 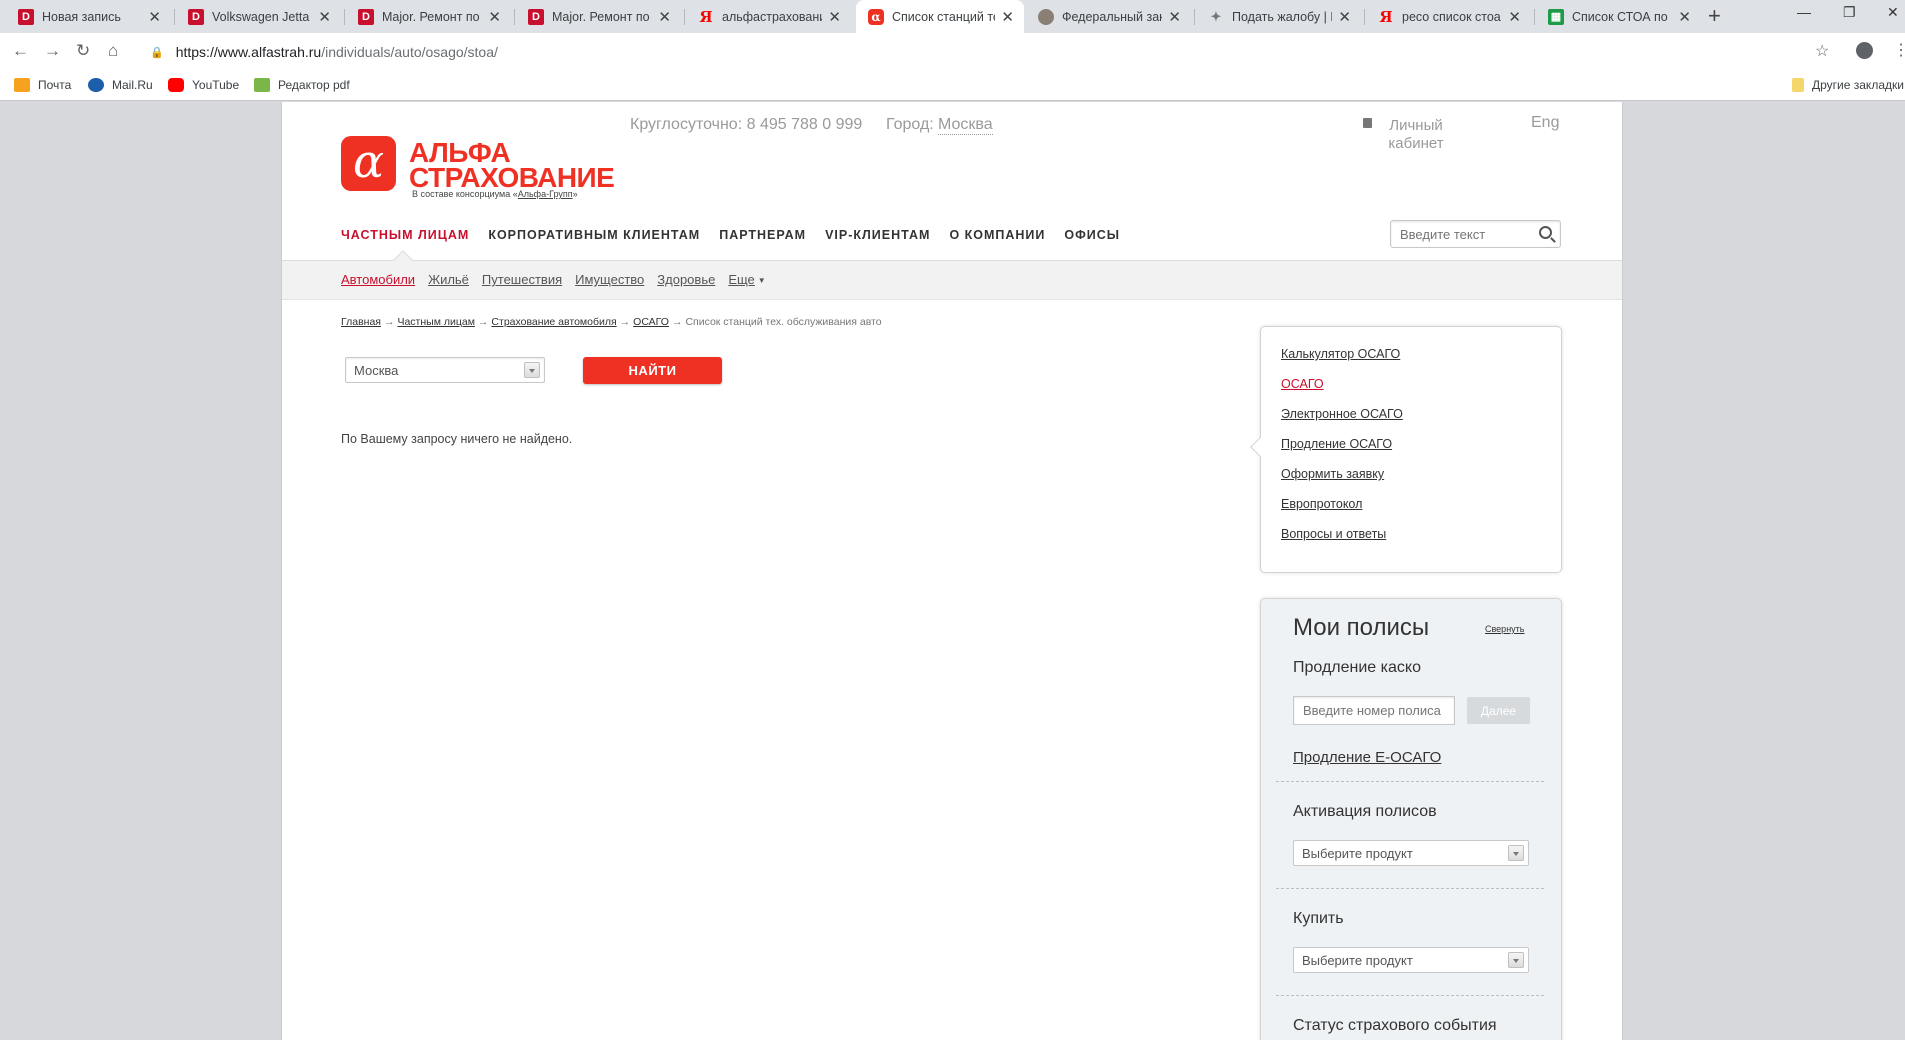 What do you see at coordinates (1367, 757) in the screenshot?
I see `eosago-renewal-link: Продление Е-ОСАГО` at bounding box center [1367, 757].